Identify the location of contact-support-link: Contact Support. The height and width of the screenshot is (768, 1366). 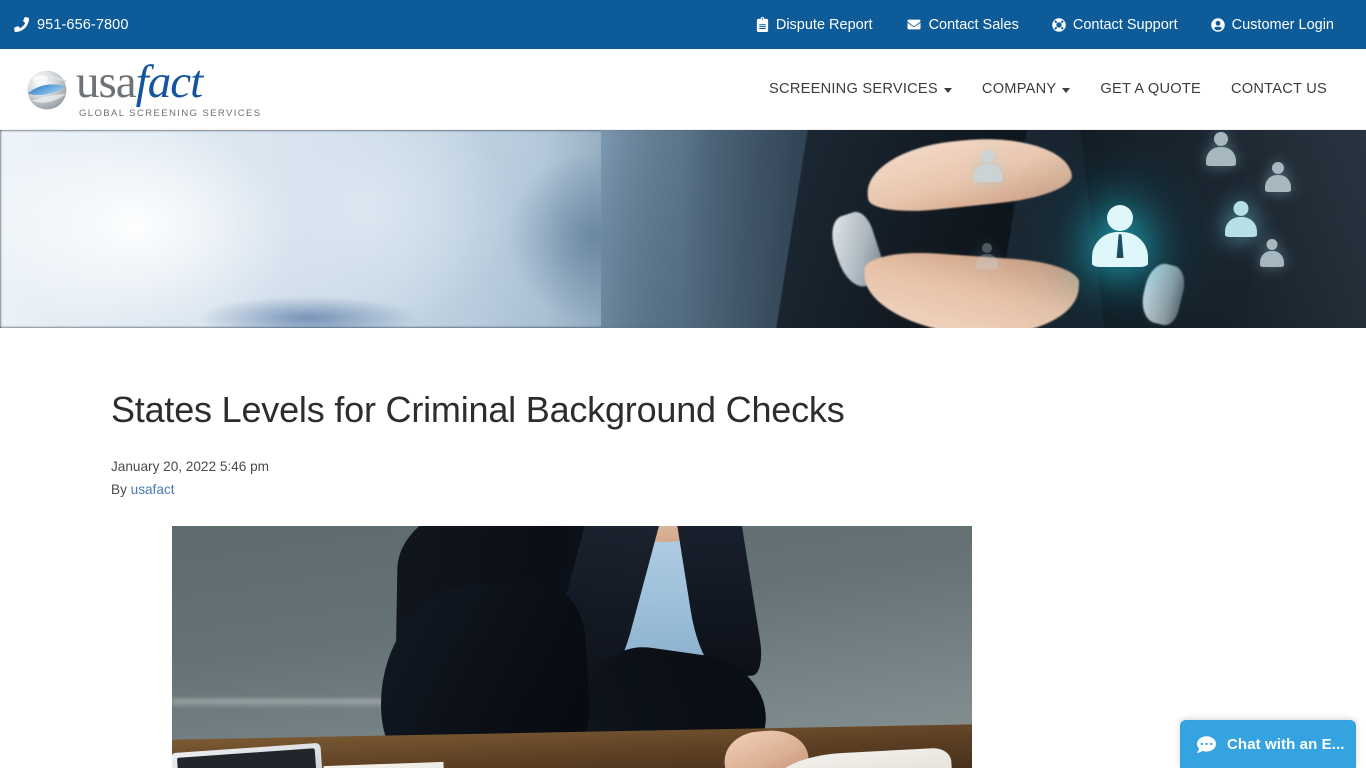
(1115, 25).